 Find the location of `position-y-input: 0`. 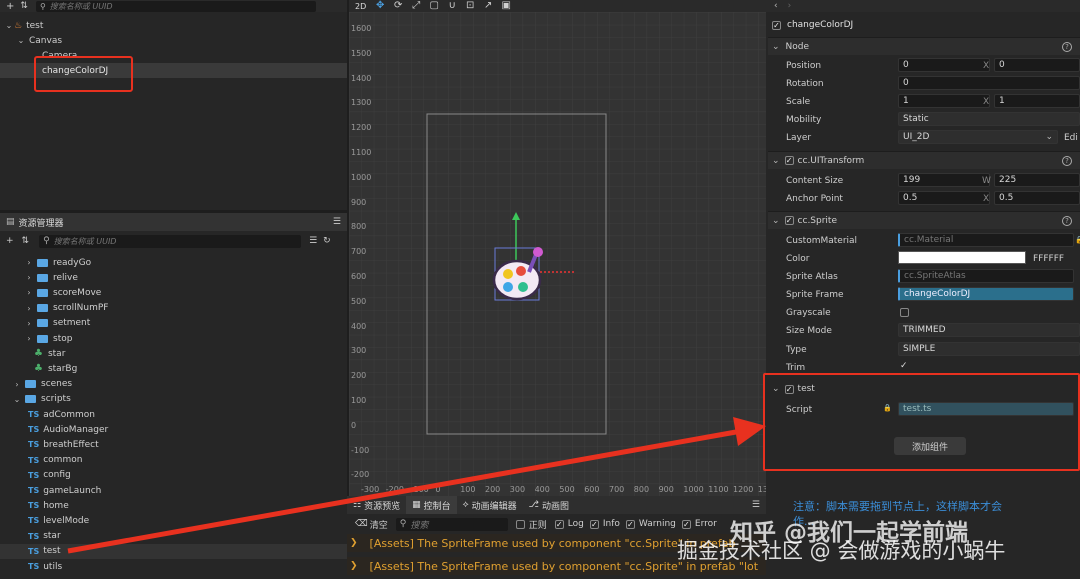

position-y-input: 0 is located at coordinates (1037, 65).